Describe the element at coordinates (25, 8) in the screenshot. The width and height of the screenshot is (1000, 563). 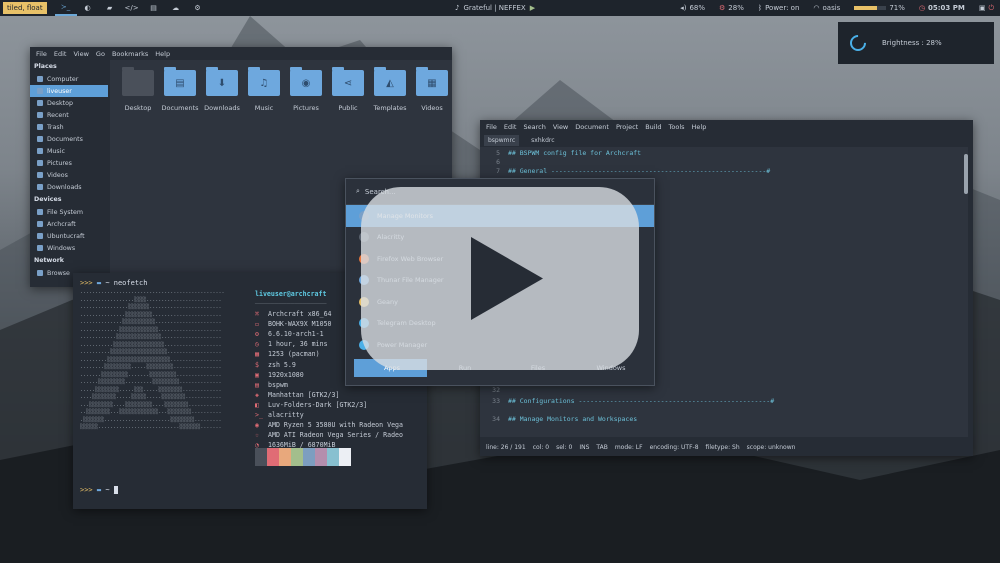
I see `layout-indicator: tiled, float` at that location.